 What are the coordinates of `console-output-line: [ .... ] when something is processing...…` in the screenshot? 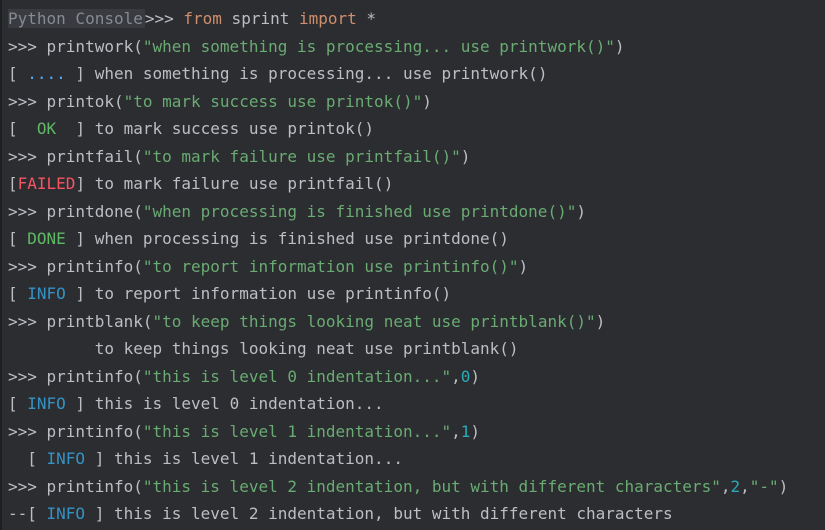 It's located at (277, 74).